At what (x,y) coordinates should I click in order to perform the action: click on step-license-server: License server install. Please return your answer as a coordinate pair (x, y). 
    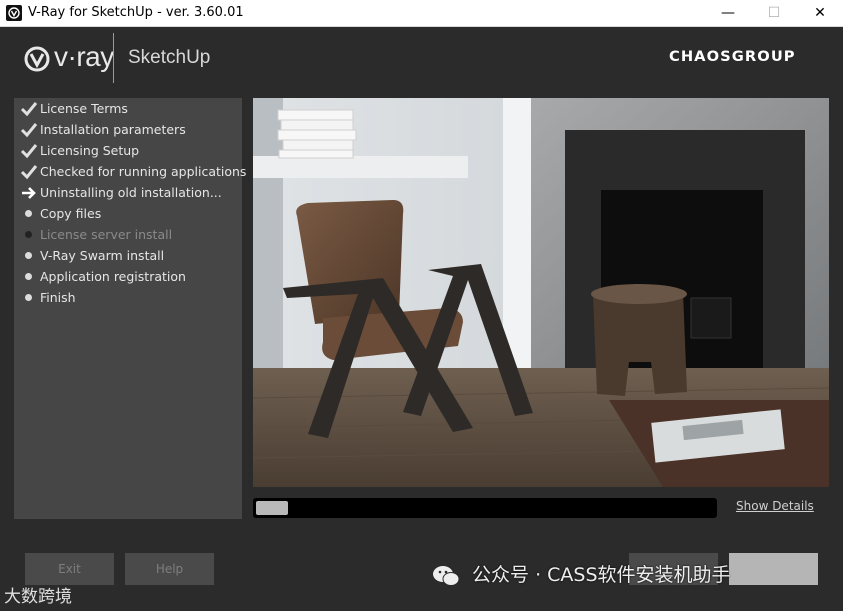
    Looking at the image, I should click on (128, 234).